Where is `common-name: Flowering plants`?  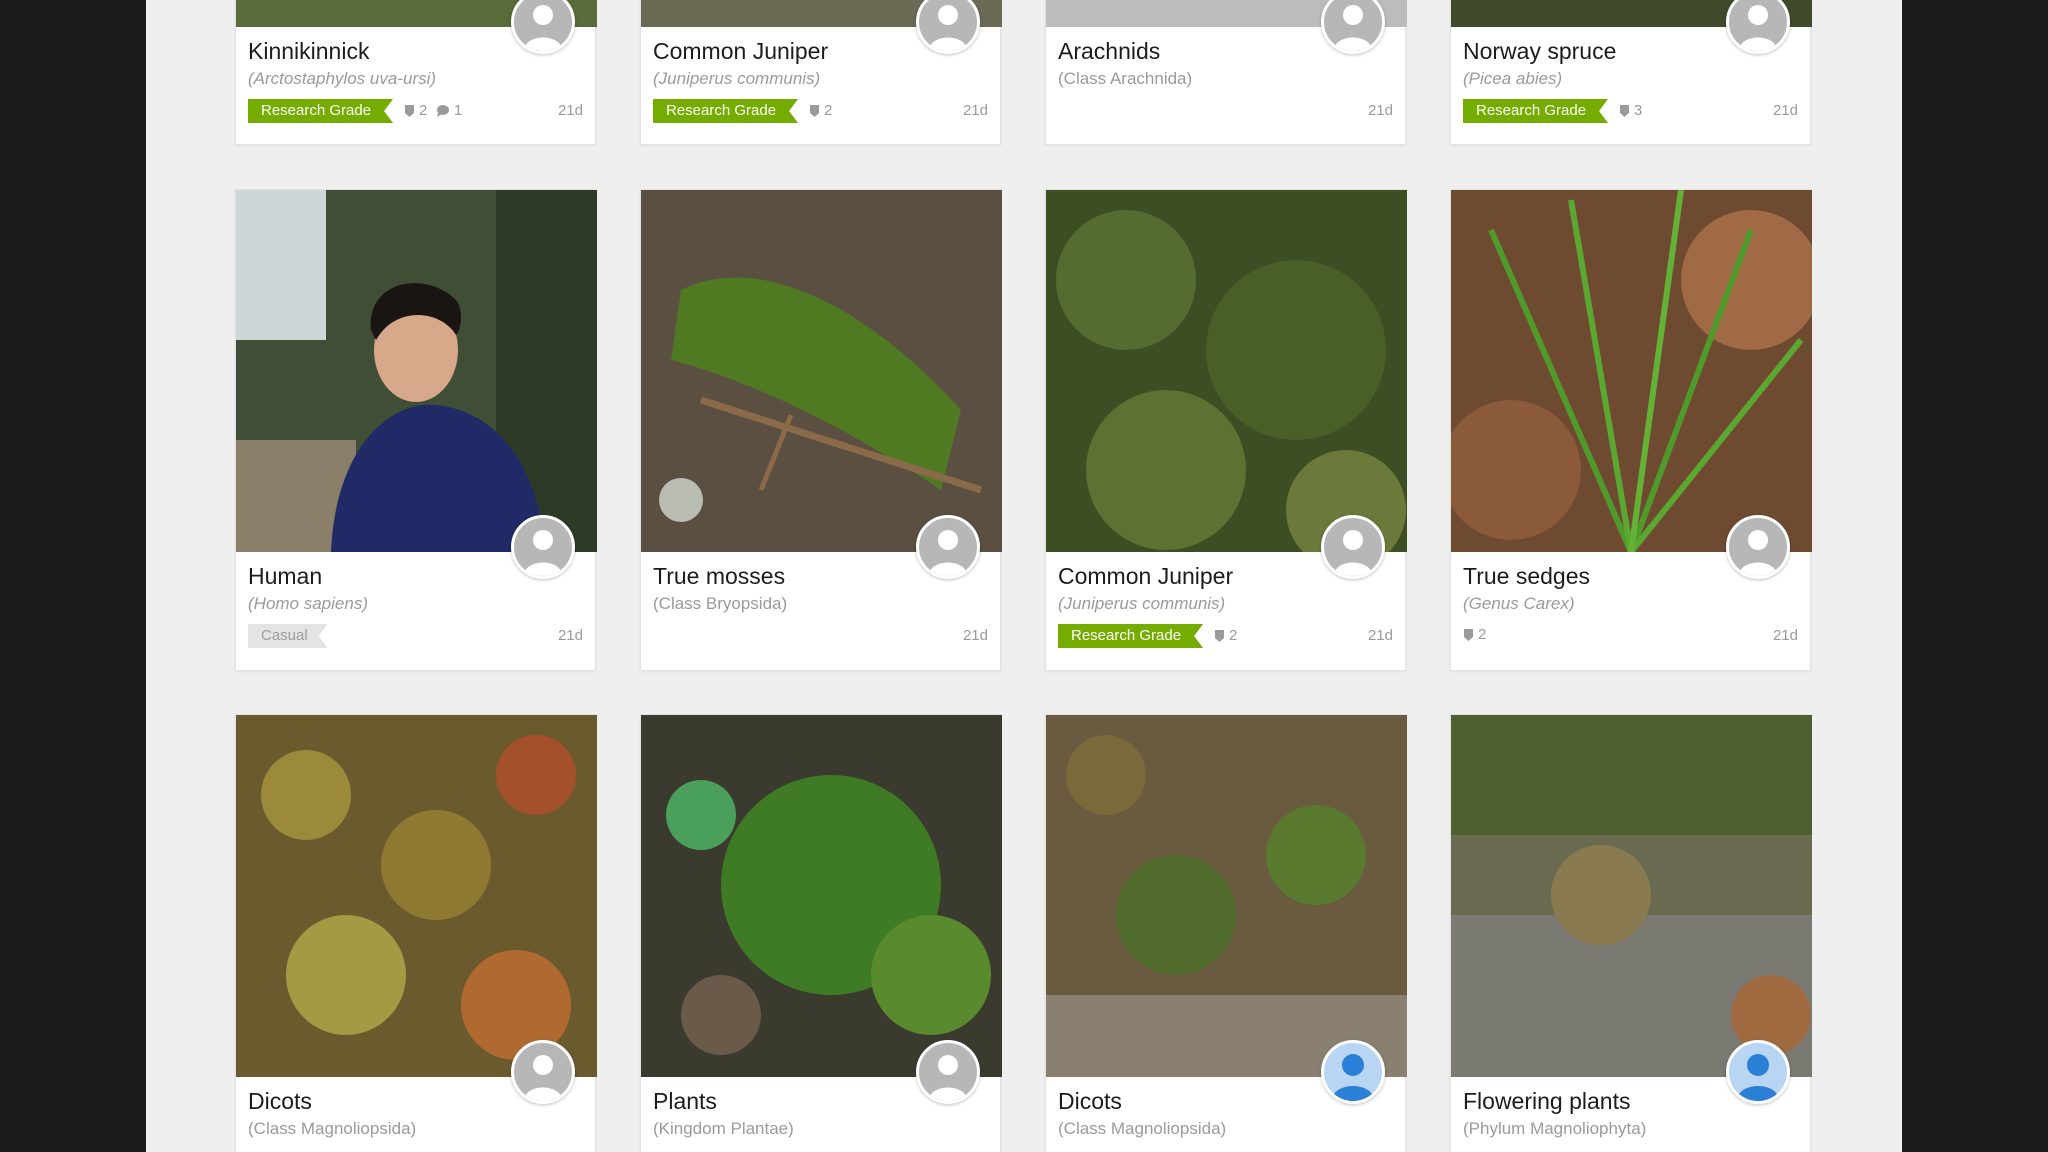
common-name: Flowering plants is located at coordinates (1546, 1101).